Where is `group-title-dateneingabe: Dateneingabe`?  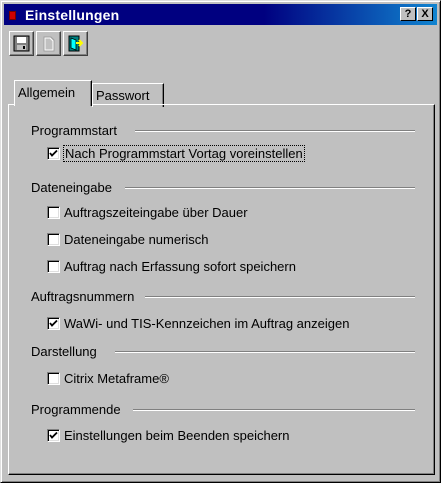 group-title-dateneingabe: Dateneingabe is located at coordinates (71, 187).